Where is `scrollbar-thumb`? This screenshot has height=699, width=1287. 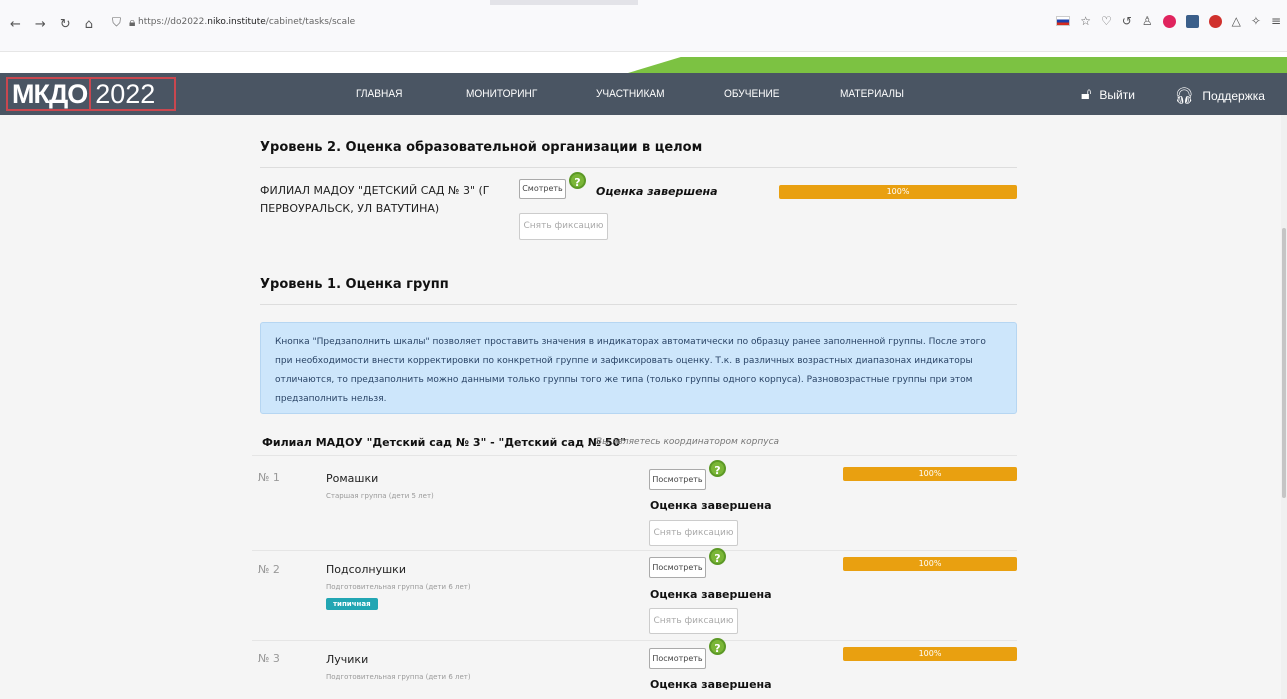 scrollbar-thumb is located at coordinates (1284, 363).